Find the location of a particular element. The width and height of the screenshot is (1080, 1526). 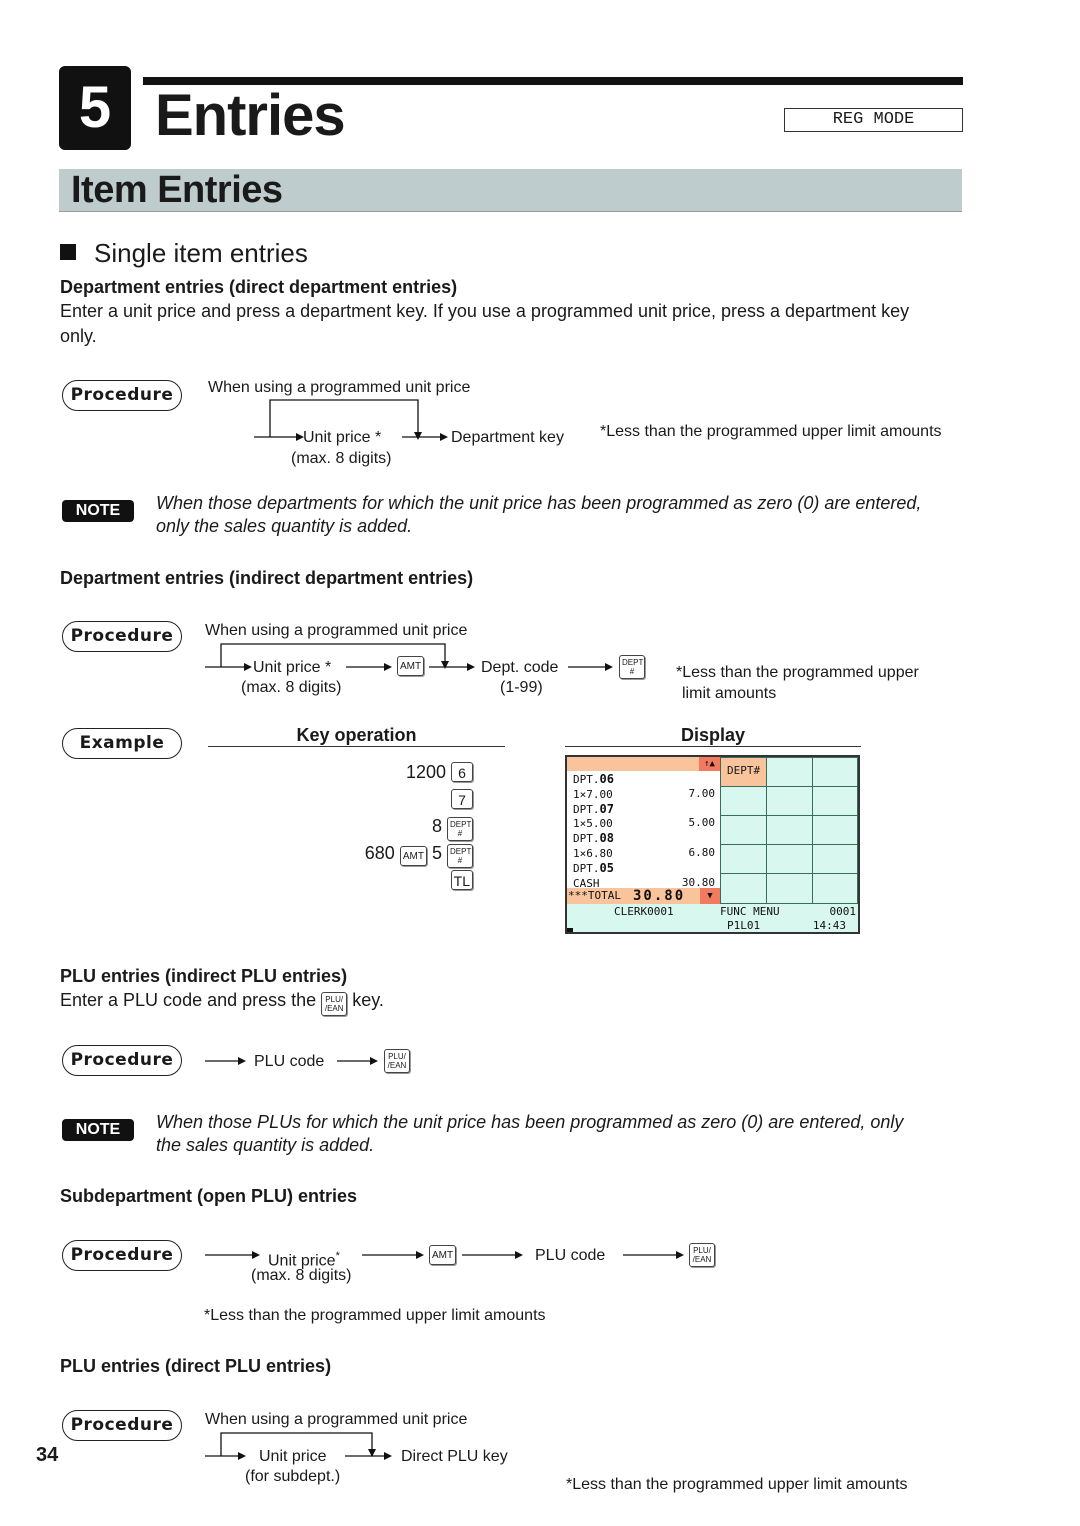

flow-arrows-direct-plu is located at coordinates (298, 1446).